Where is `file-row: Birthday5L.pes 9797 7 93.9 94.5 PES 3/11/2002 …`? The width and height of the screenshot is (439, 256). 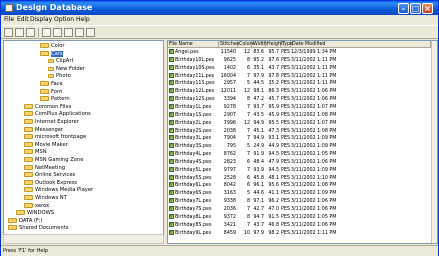 file-row: Birthday5L.pes 9797 7 93.9 94.5 PES 3/11/2002 … is located at coordinates (299, 170).